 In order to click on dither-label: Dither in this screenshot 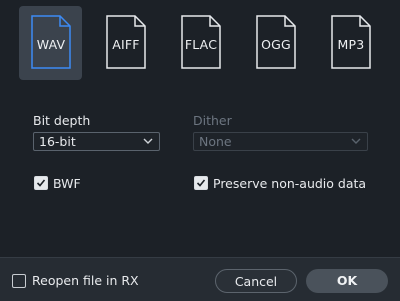, I will do `click(212, 120)`.